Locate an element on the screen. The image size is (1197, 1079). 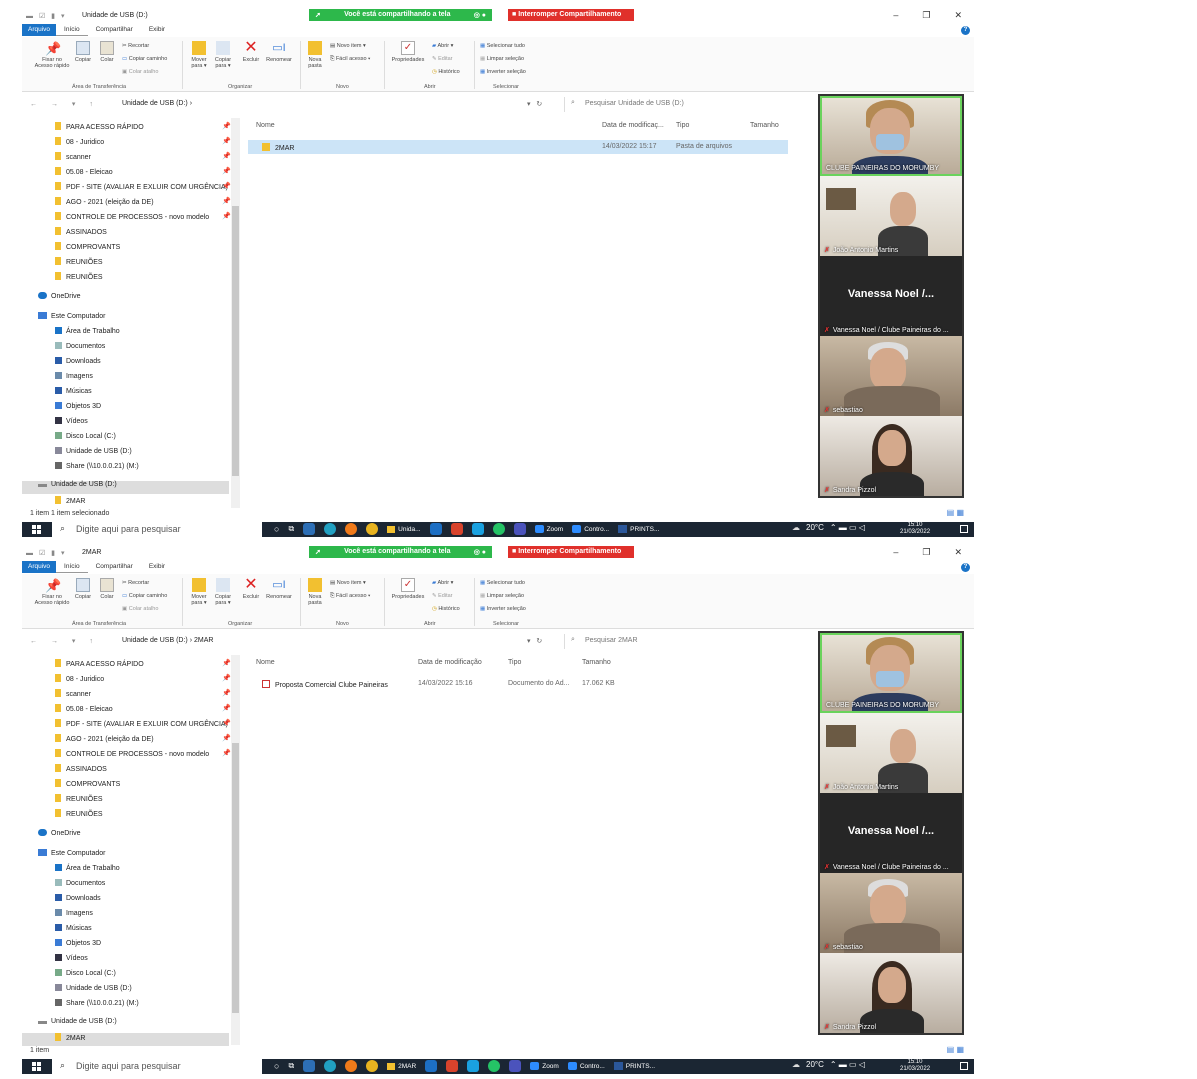
stop-share-button: ■ Interromper Compartilhamento is located at coordinates (571, 15).